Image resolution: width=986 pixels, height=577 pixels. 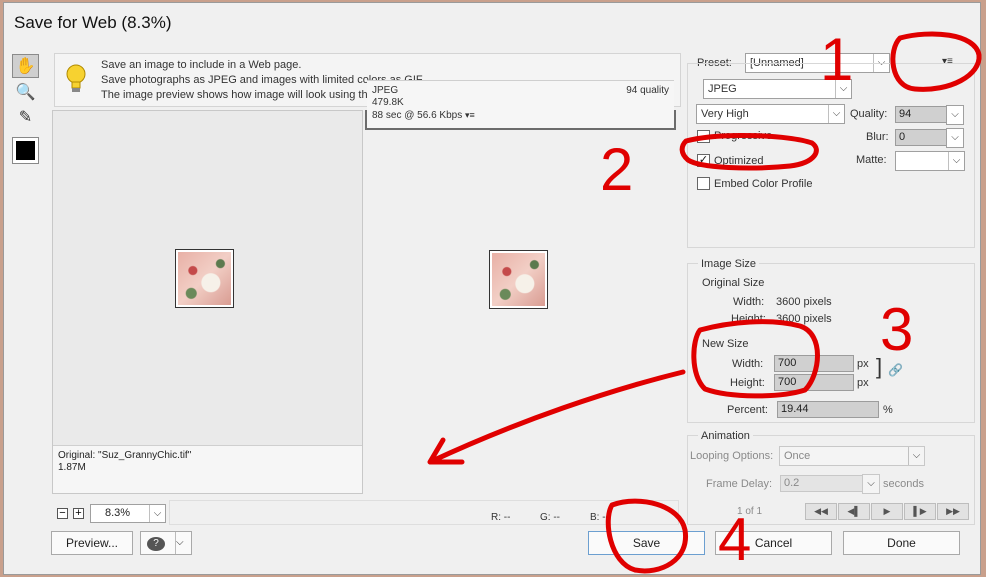 What do you see at coordinates (725, 114) in the screenshot?
I see `quality-preset-value: Very High` at bounding box center [725, 114].